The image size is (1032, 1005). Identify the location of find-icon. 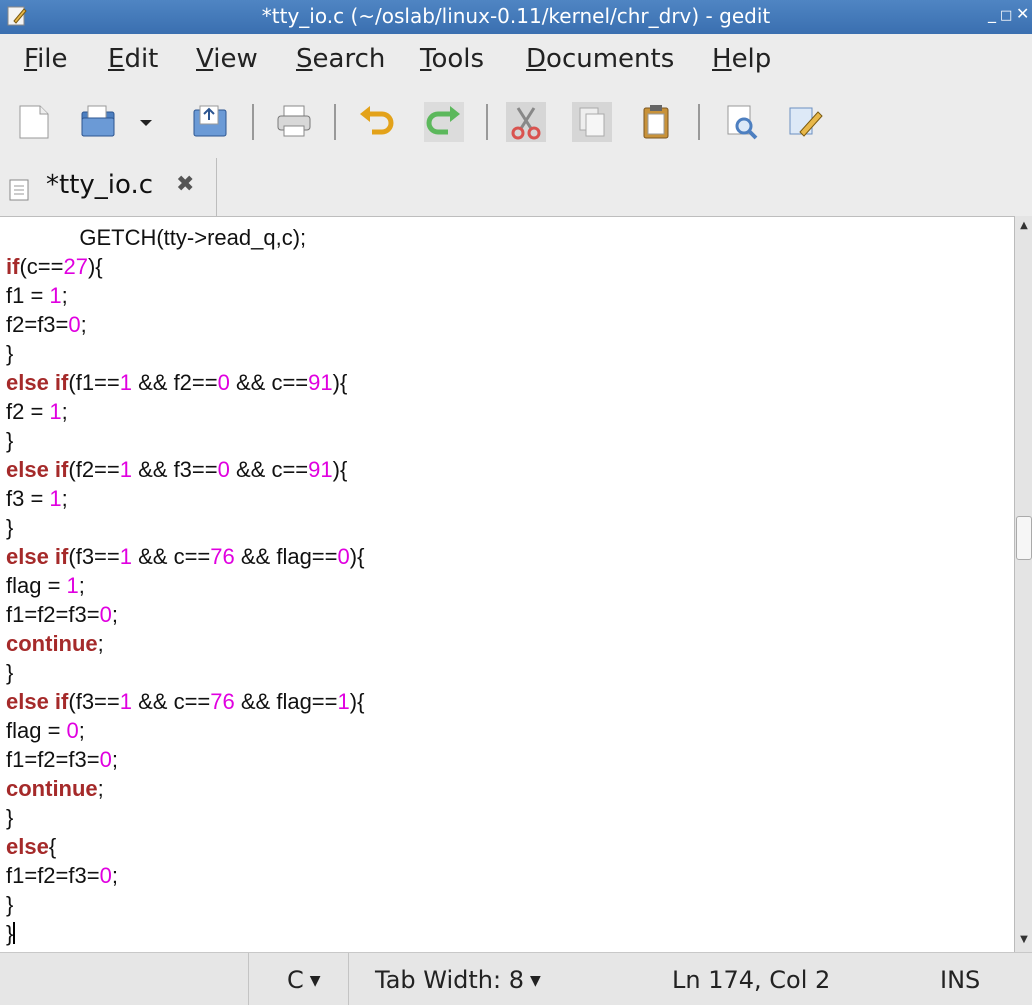
(742, 122).